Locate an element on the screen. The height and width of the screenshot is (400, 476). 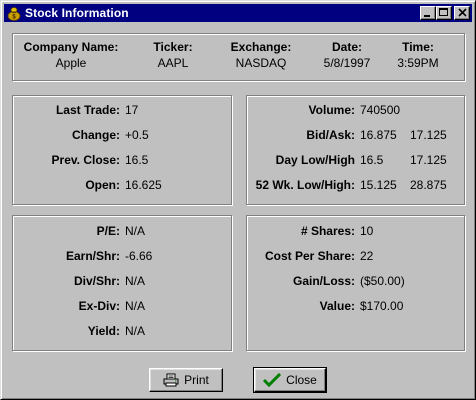
close-icon is located at coordinates (462, 14).